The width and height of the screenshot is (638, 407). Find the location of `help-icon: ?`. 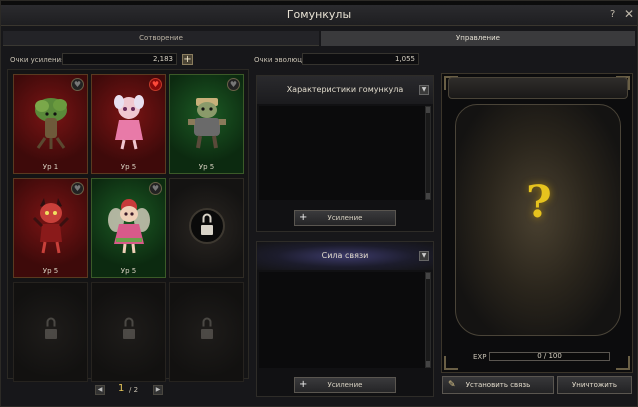

help-icon: ? is located at coordinates (612, 14).